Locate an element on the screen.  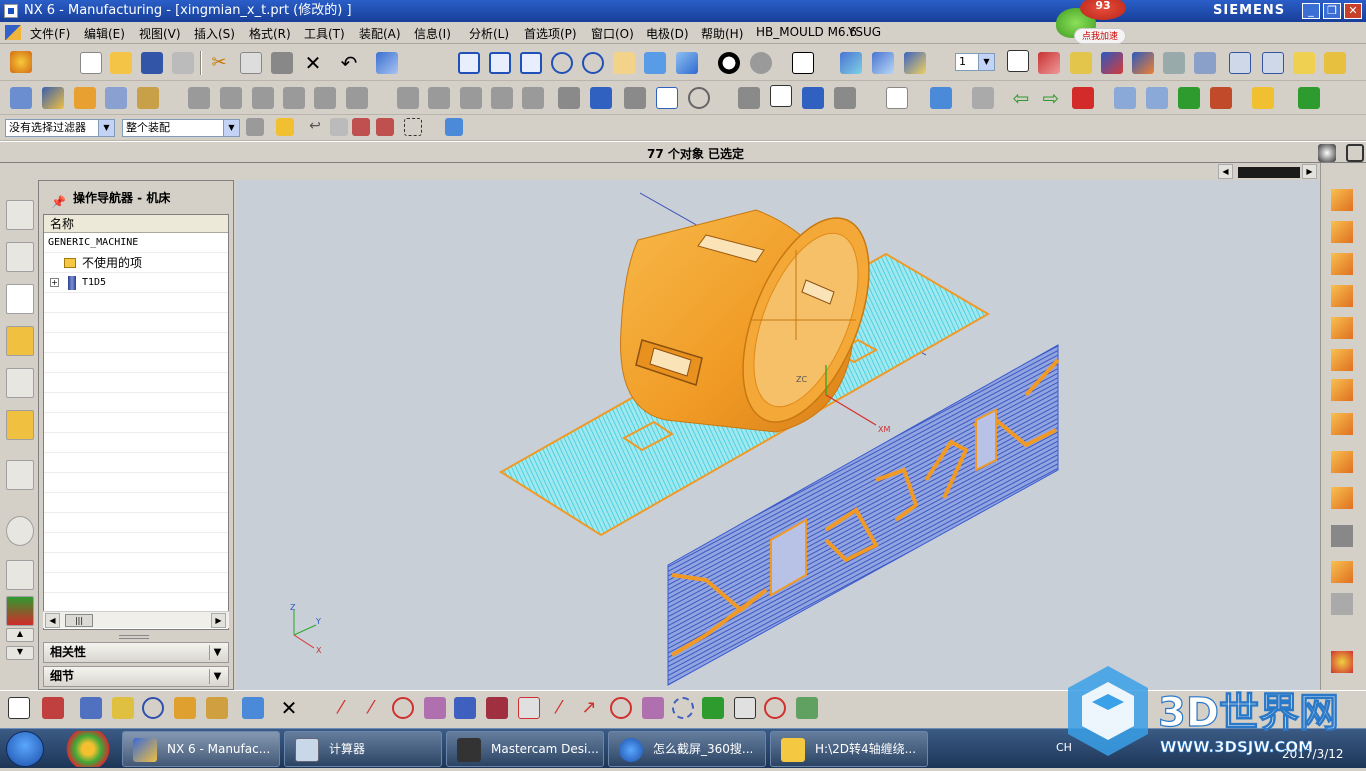
rectangle-select-icon is located at coordinates (413, 127).